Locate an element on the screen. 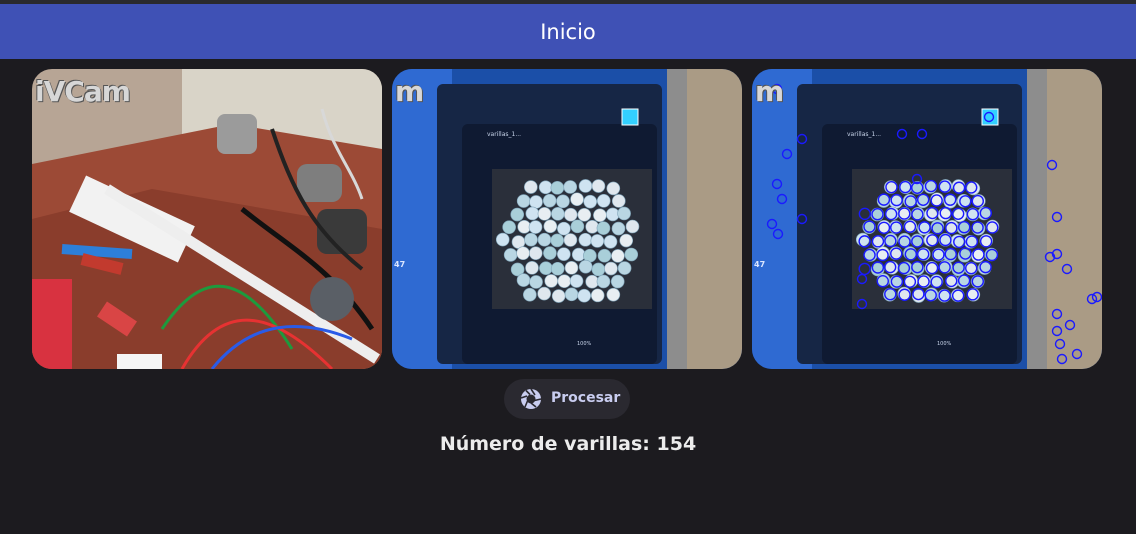  shutter-icon is located at coordinates (531, 398).